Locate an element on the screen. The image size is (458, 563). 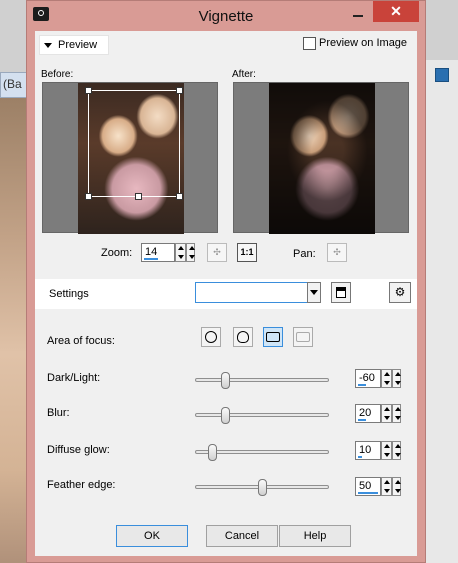
rounded-rectangle-icon is located at coordinates (303, 337).